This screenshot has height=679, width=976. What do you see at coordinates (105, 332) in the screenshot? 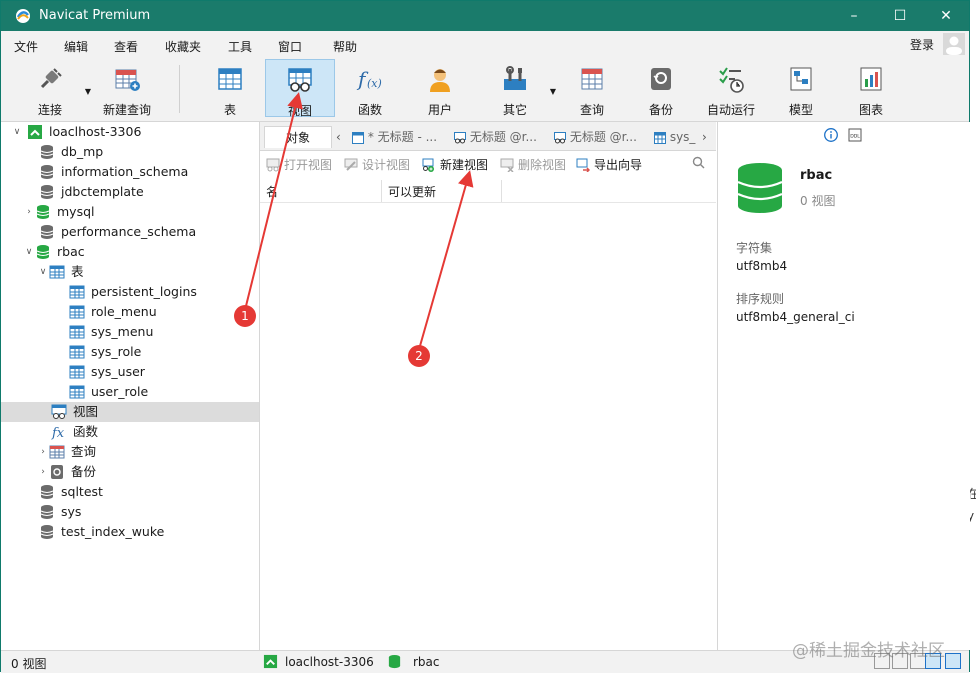
I see `tree-table-sys_menu: sys_menu` at bounding box center [105, 332].